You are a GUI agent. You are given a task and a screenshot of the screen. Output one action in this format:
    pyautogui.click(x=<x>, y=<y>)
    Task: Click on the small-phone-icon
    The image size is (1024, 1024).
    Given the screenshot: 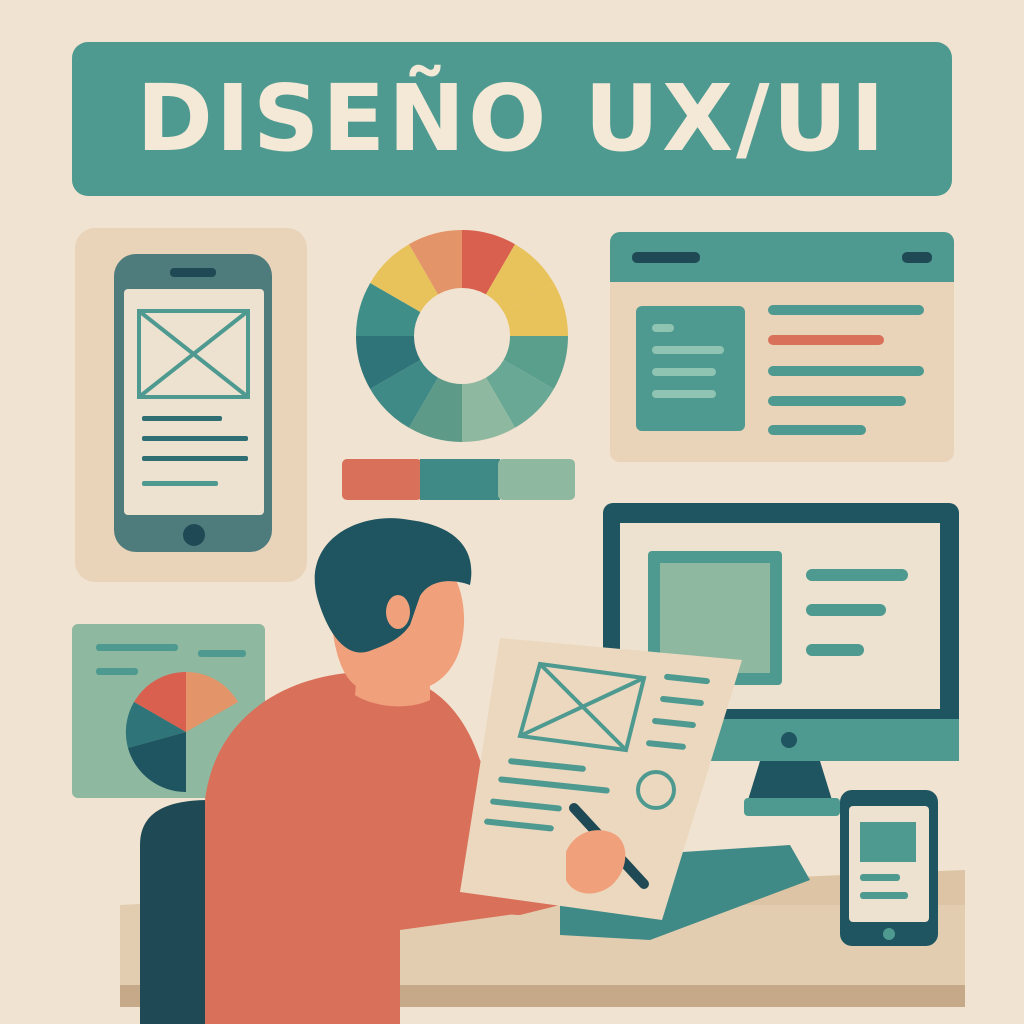 What is the action you would take?
    pyautogui.click(x=889, y=868)
    